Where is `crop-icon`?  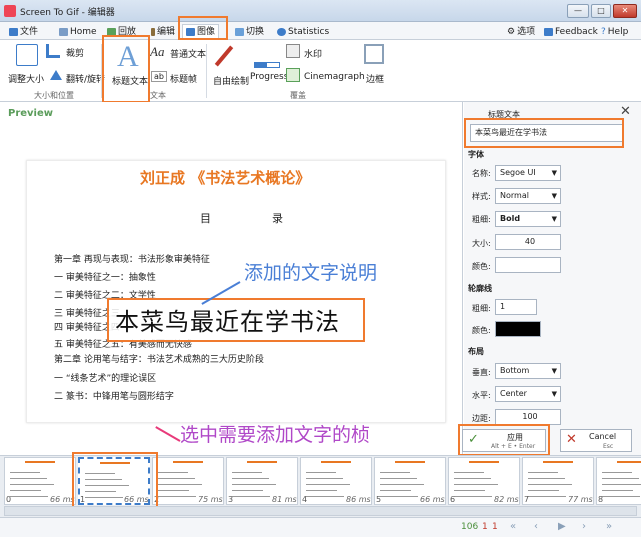 crop-icon is located at coordinates (53, 51).